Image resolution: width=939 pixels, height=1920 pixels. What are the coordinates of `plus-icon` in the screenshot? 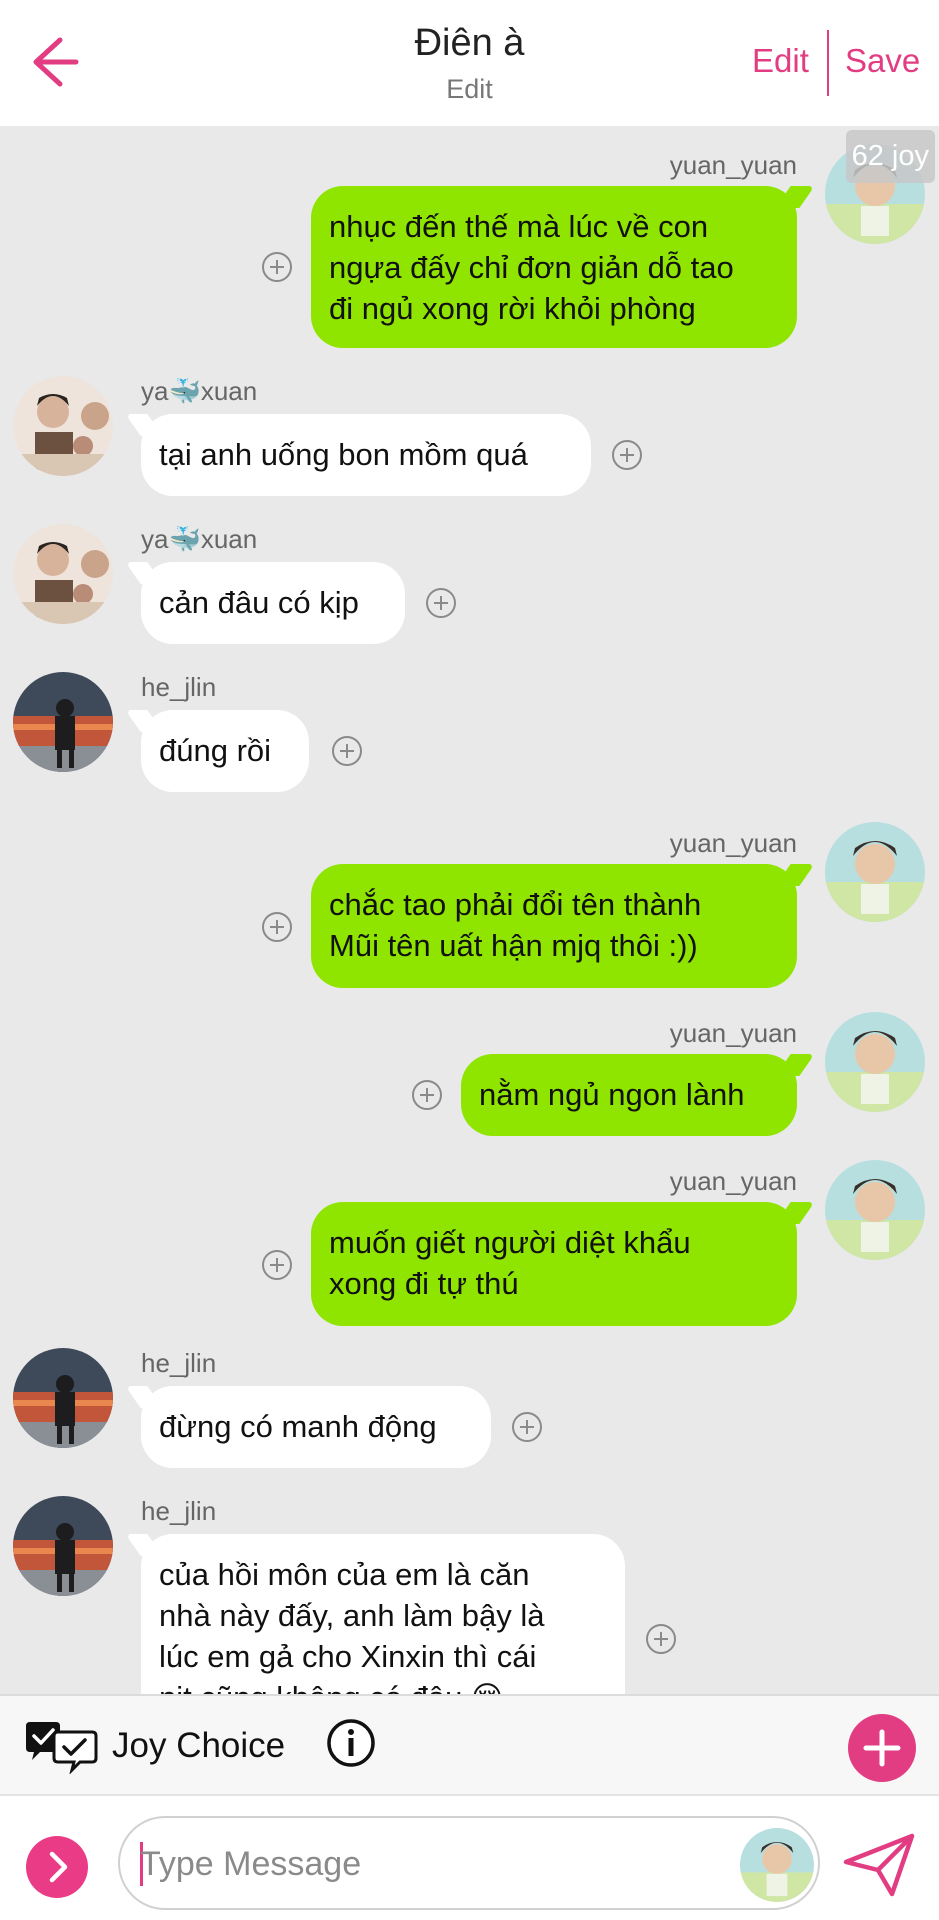 It's located at (882, 1748).